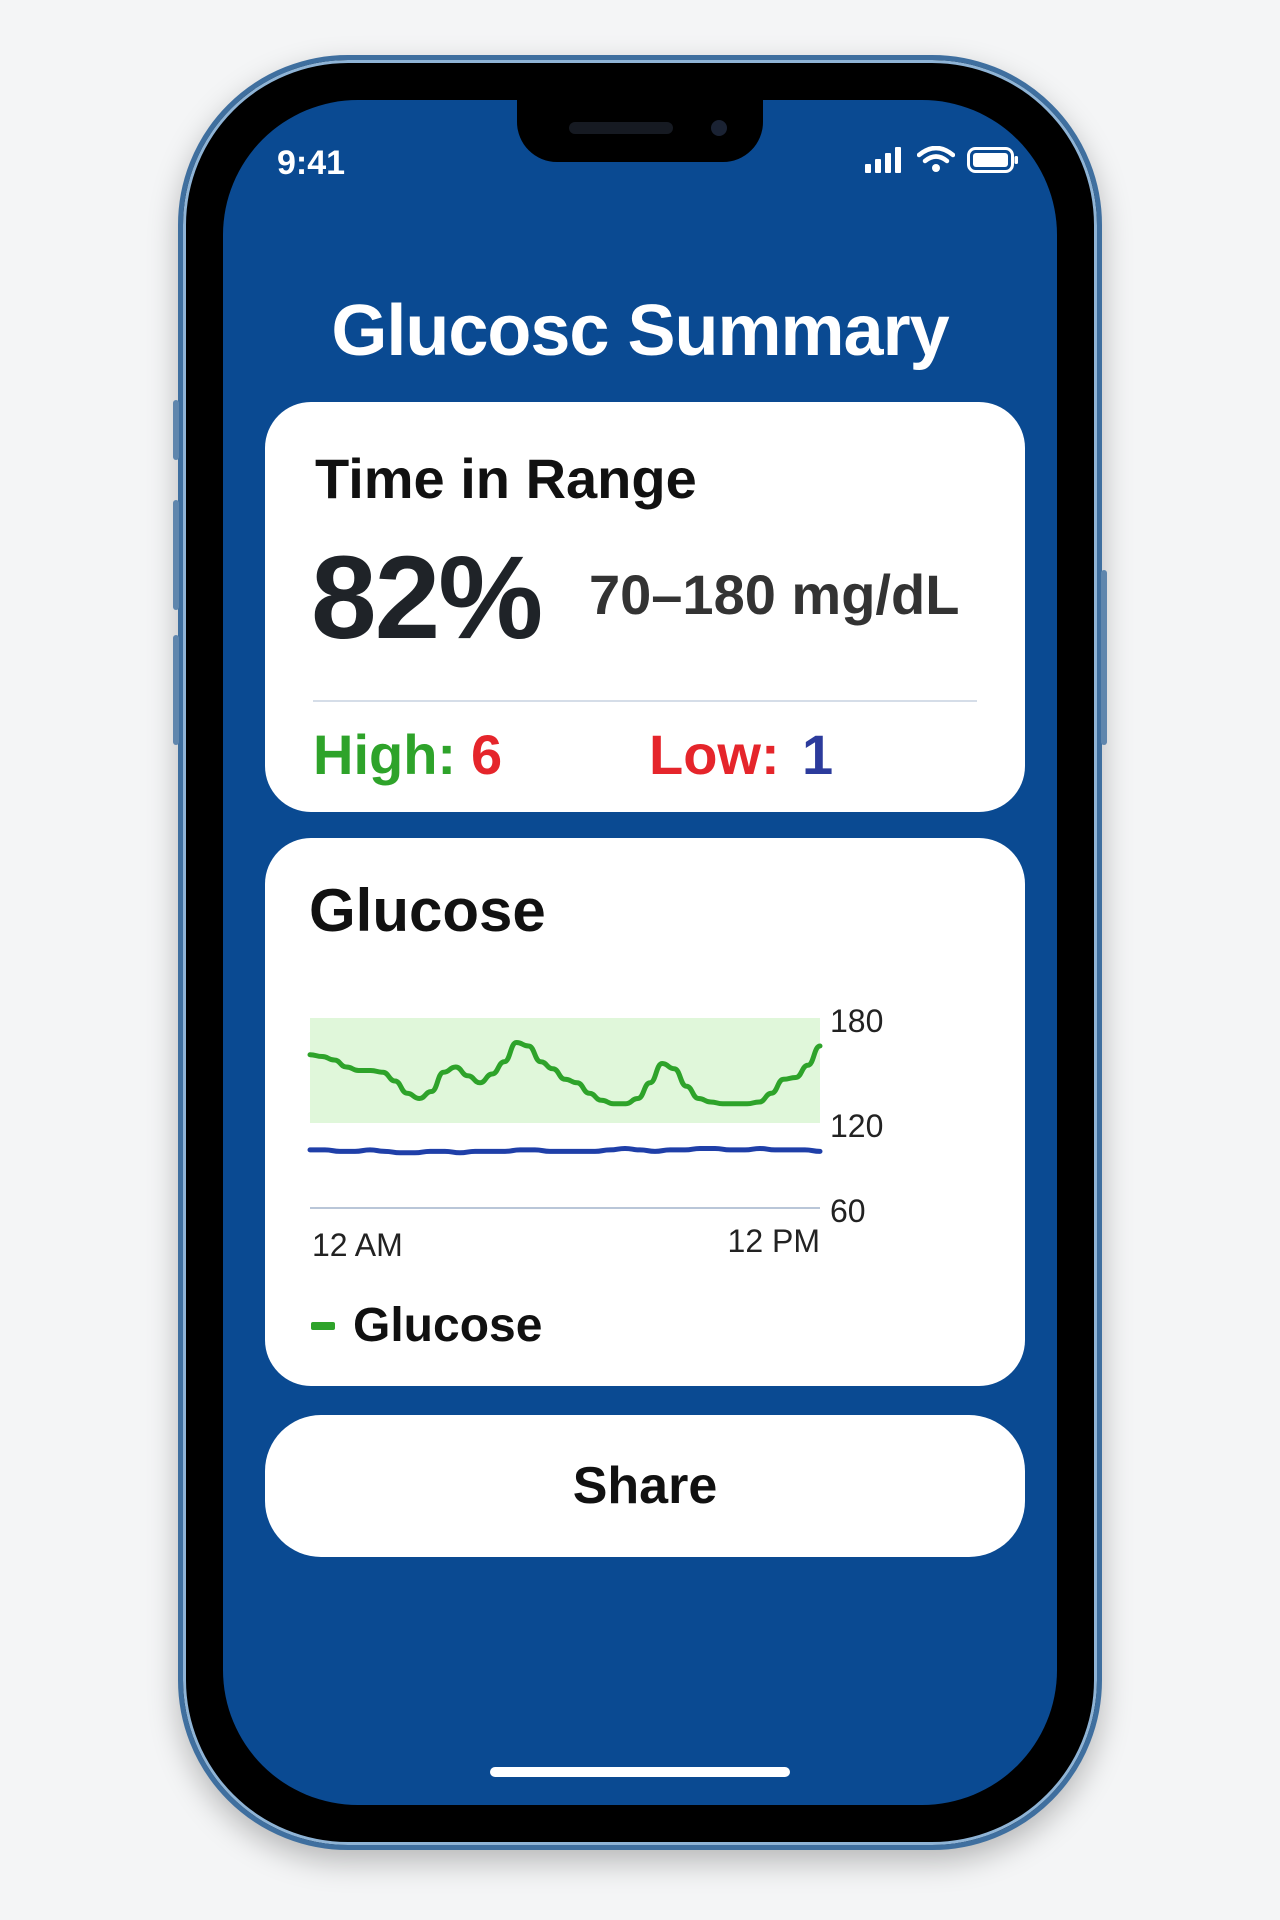 The width and height of the screenshot is (1280, 1920). What do you see at coordinates (856, 1126) in the screenshot?
I see `y-tick-label-120: 120` at bounding box center [856, 1126].